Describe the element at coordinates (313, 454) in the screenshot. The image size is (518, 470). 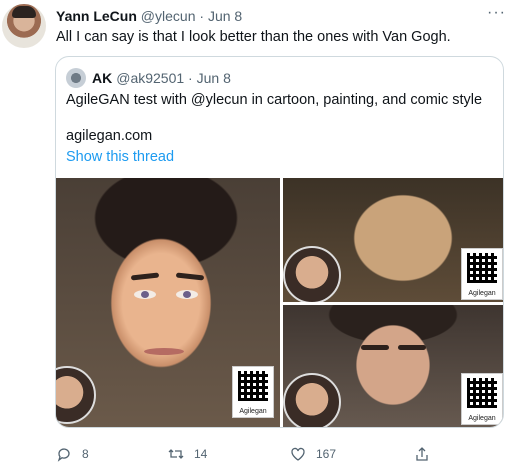
I see `like-button: 167` at that location.